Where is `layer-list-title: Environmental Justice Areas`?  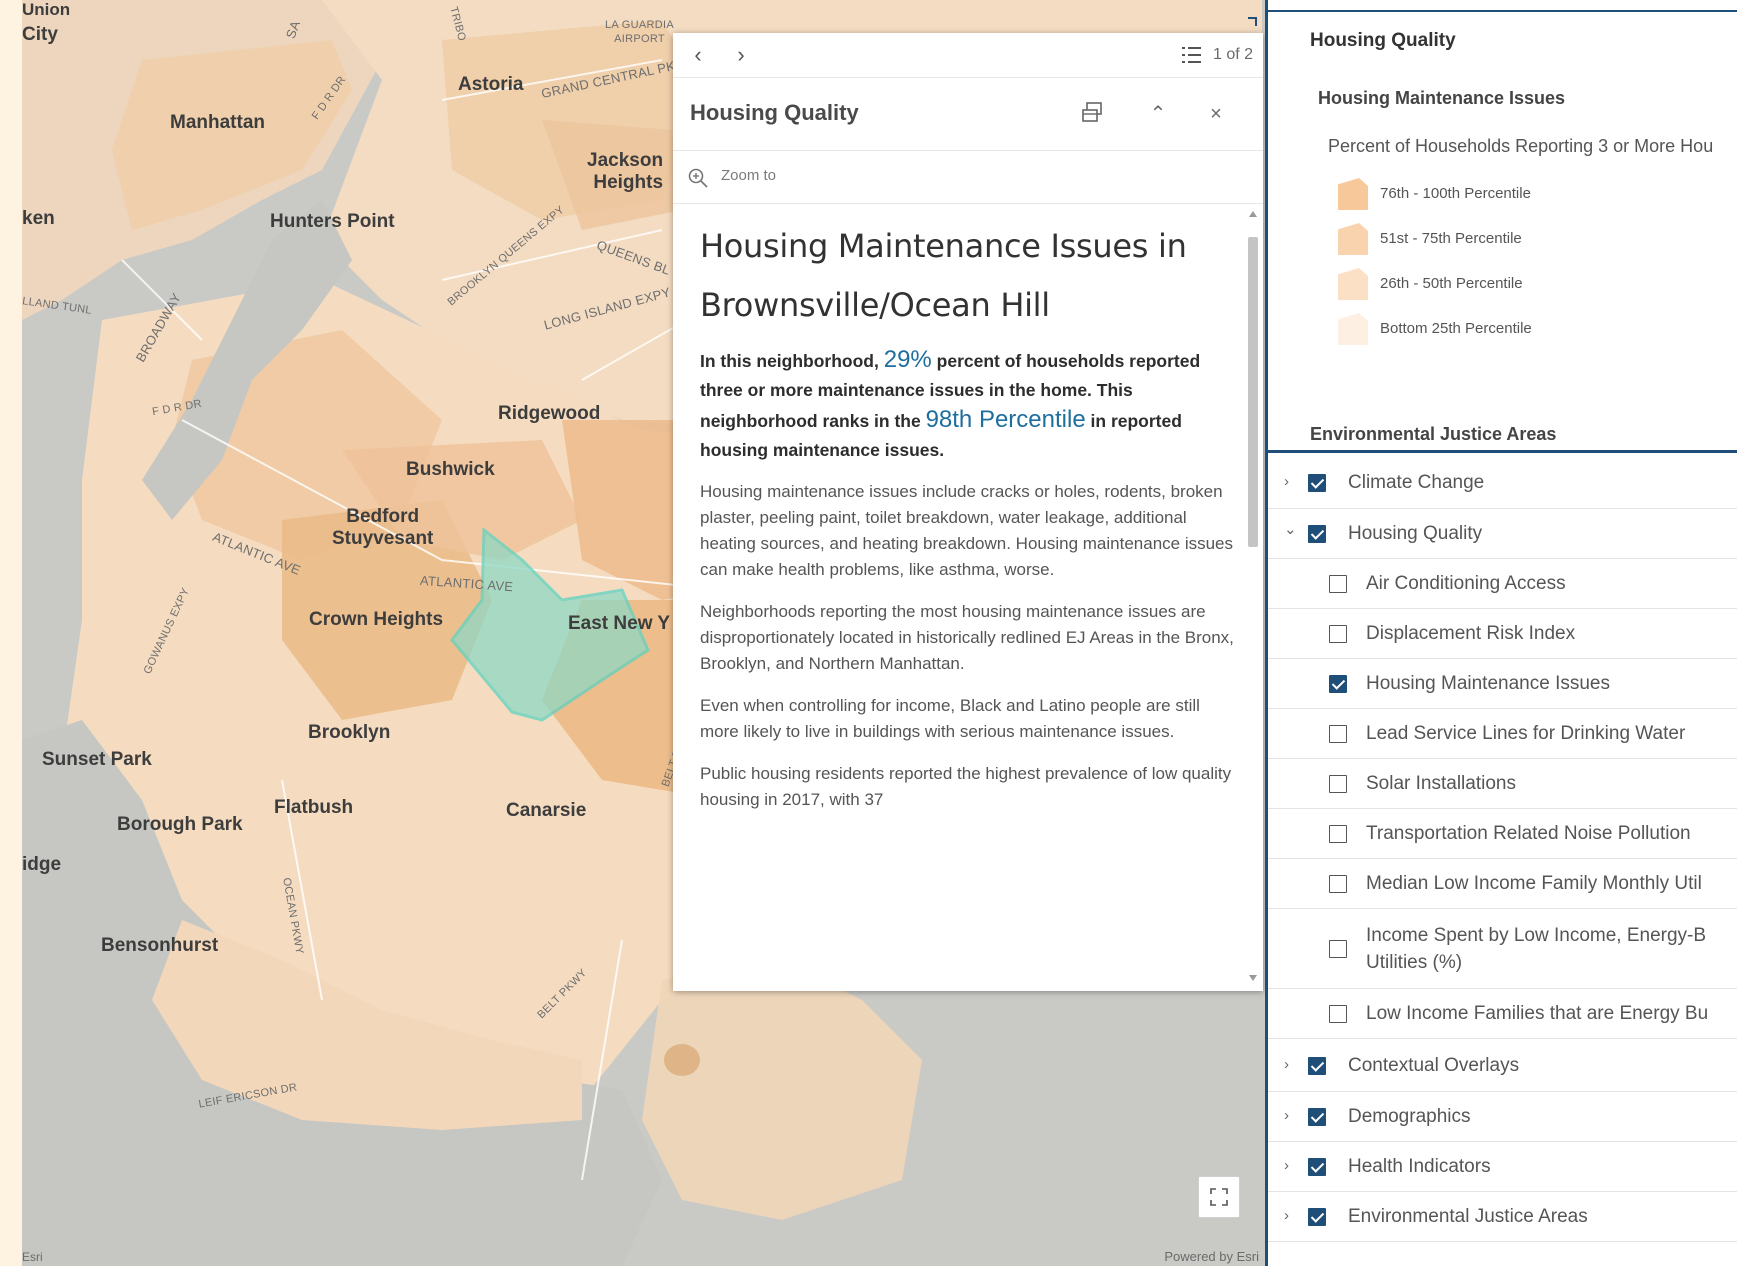 layer-list-title: Environmental Justice Areas is located at coordinates (1433, 434).